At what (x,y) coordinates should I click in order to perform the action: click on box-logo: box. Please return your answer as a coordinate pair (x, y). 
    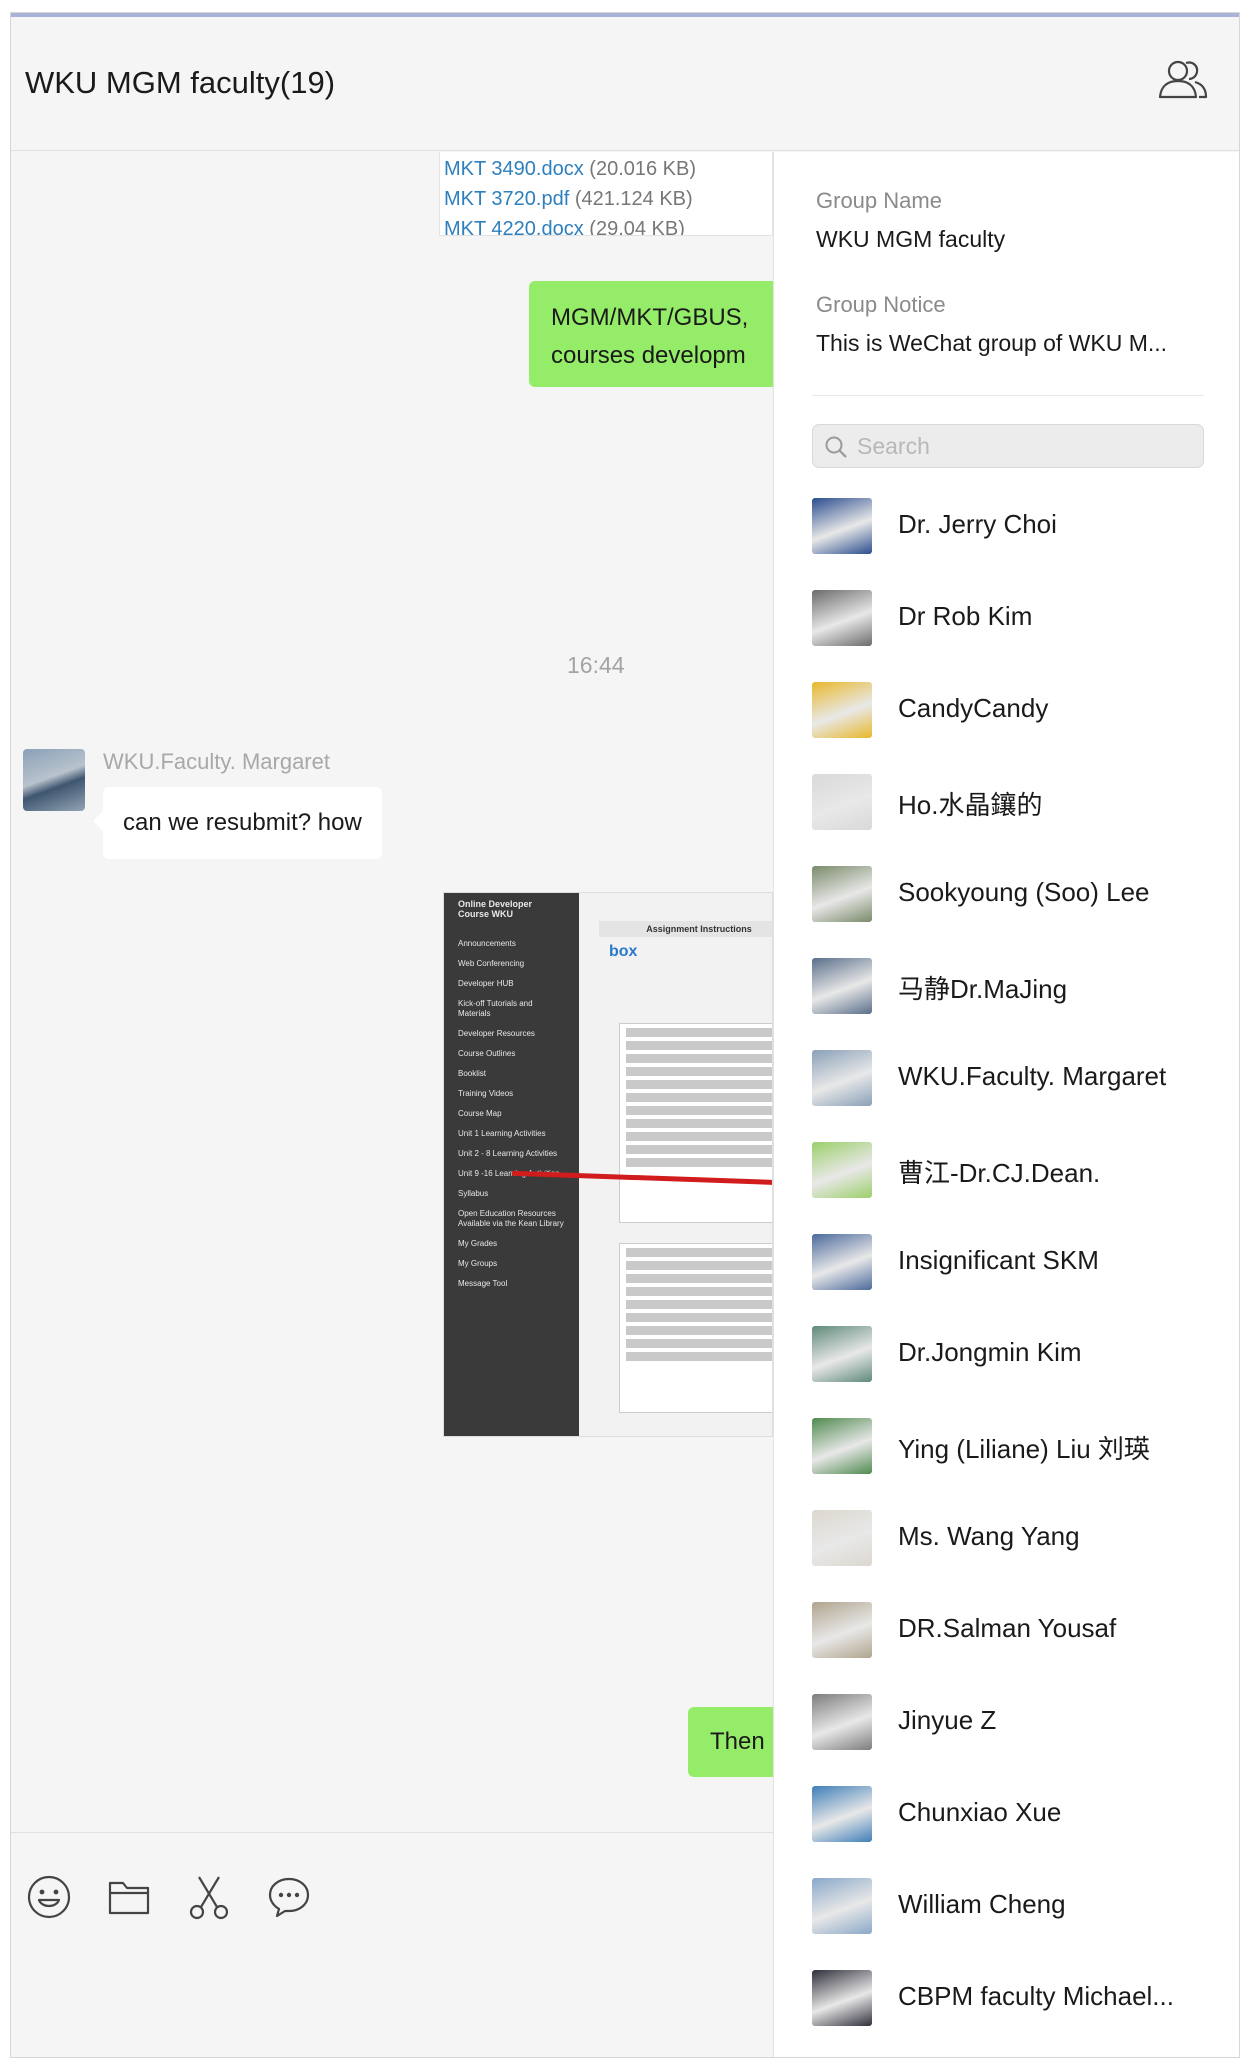
    Looking at the image, I should click on (623, 951).